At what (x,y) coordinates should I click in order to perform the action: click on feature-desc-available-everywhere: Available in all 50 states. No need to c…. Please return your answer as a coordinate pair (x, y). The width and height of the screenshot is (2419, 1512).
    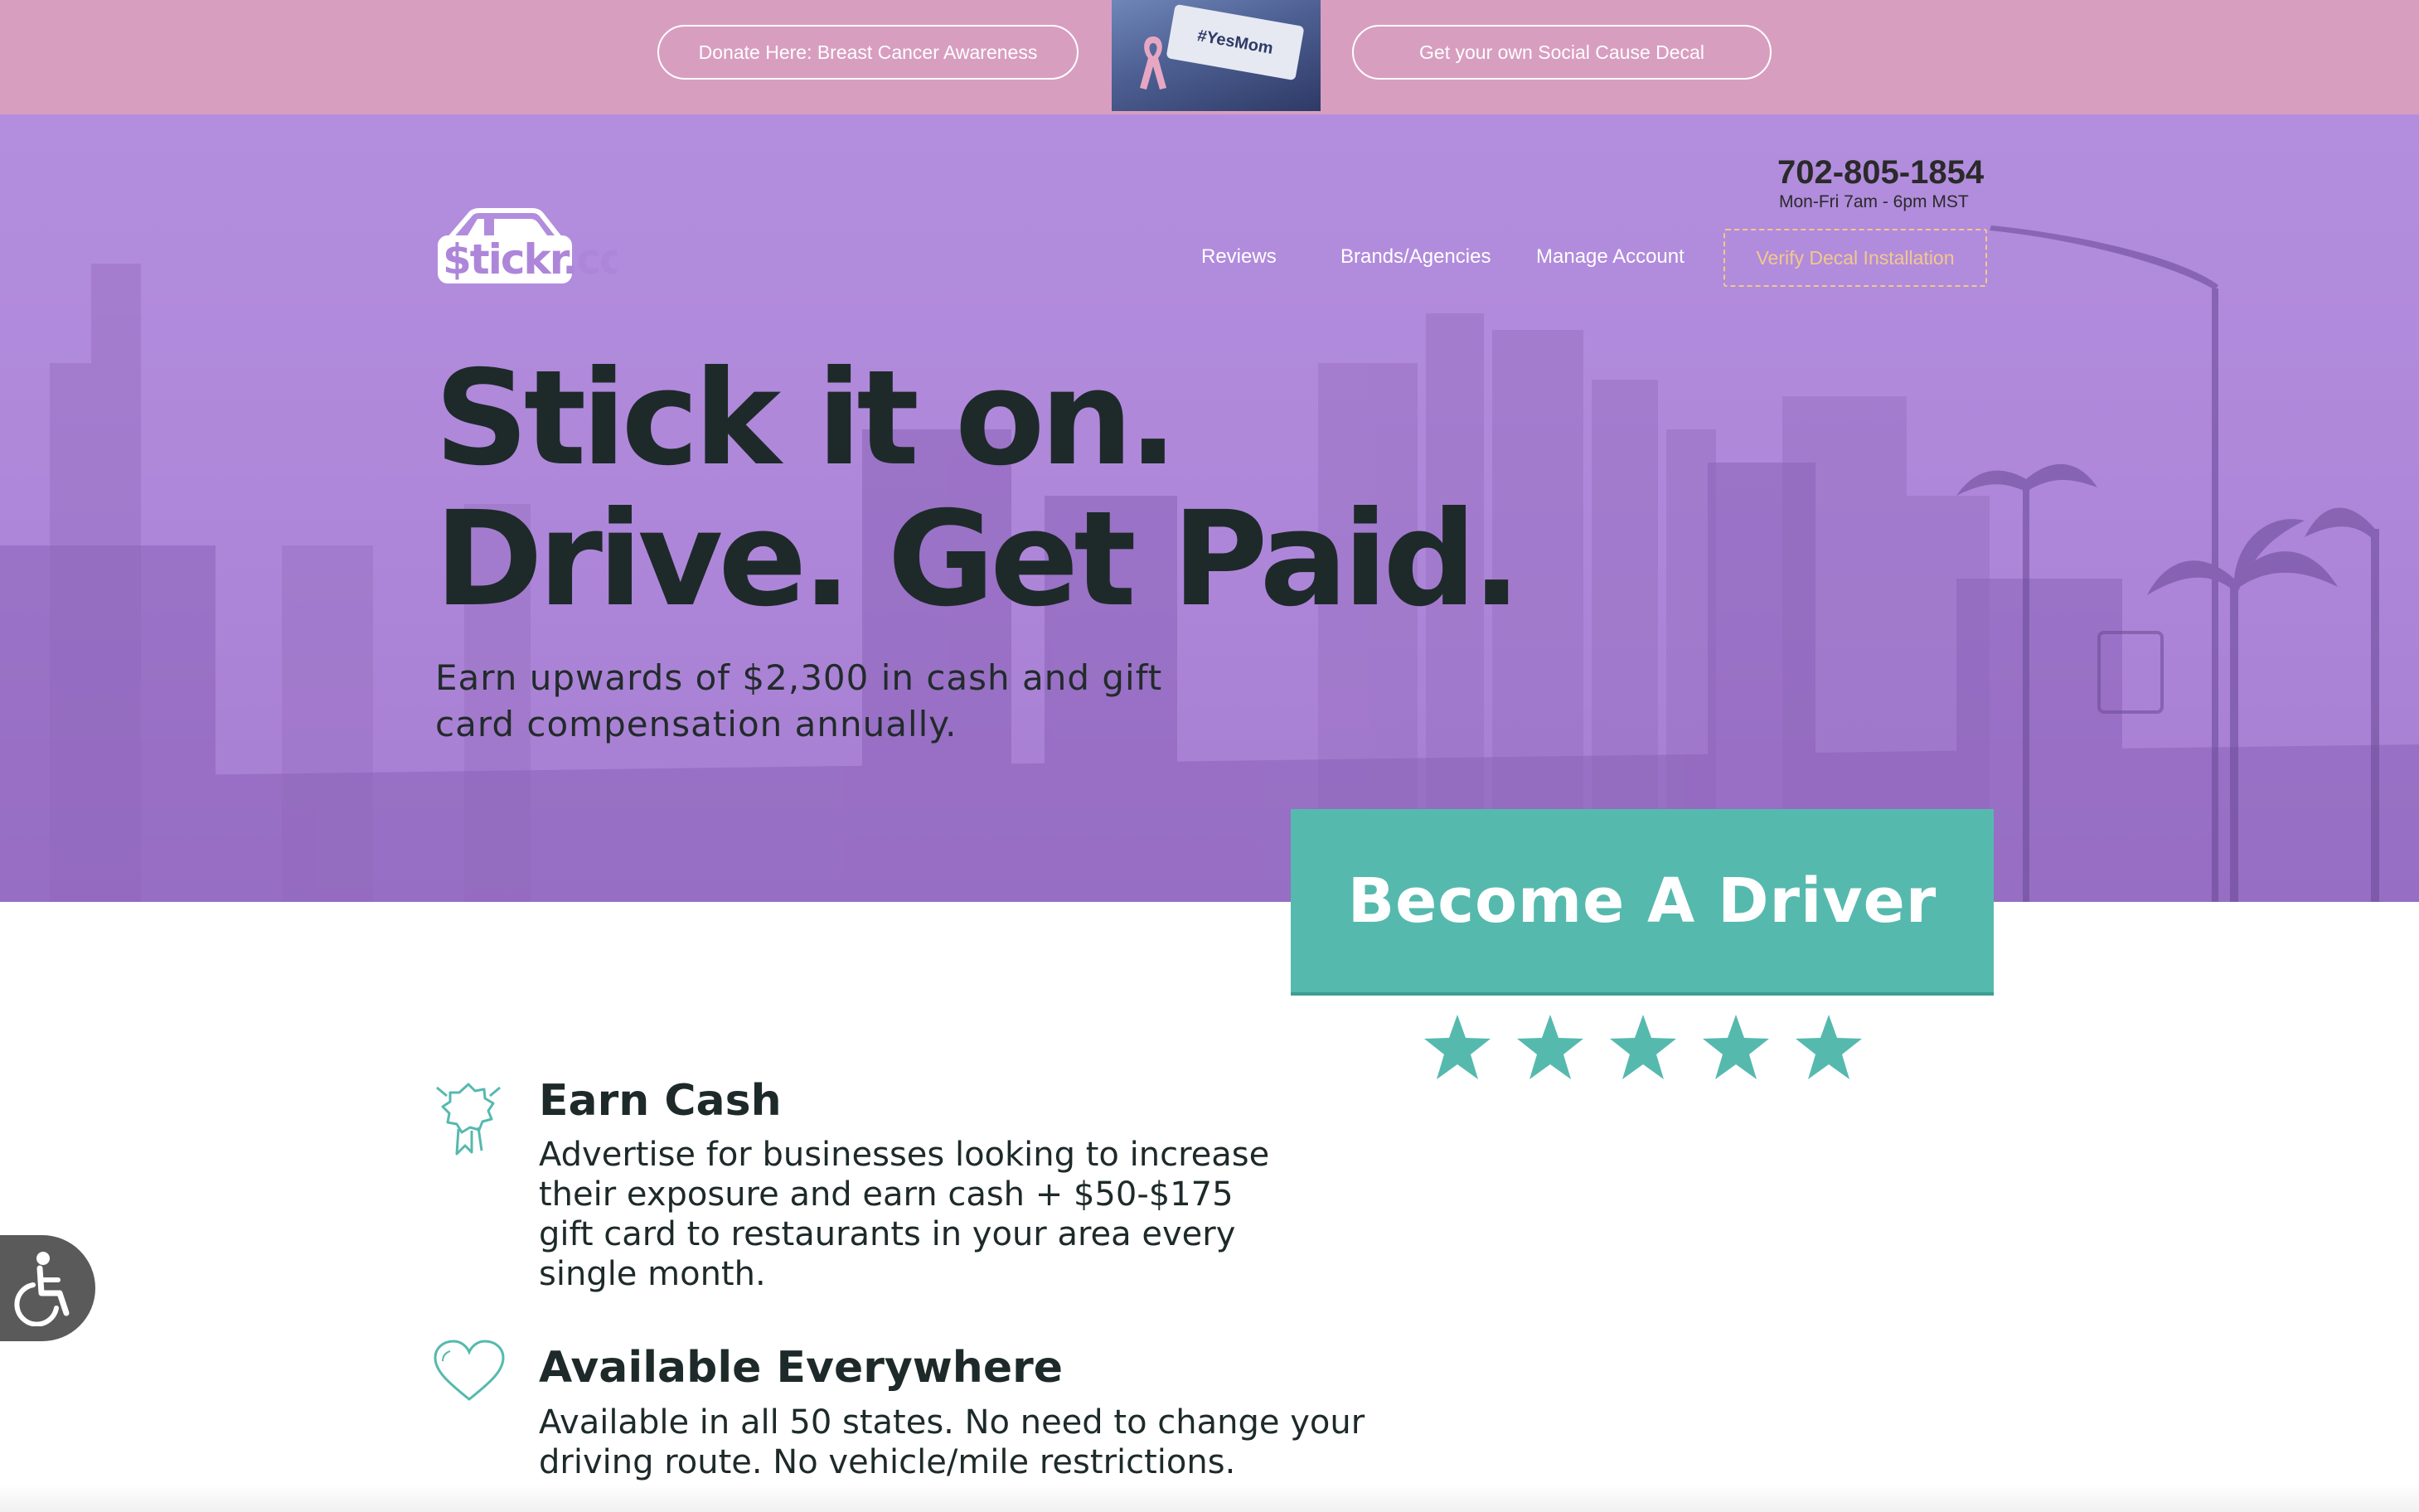
    Looking at the image, I should click on (952, 1442).